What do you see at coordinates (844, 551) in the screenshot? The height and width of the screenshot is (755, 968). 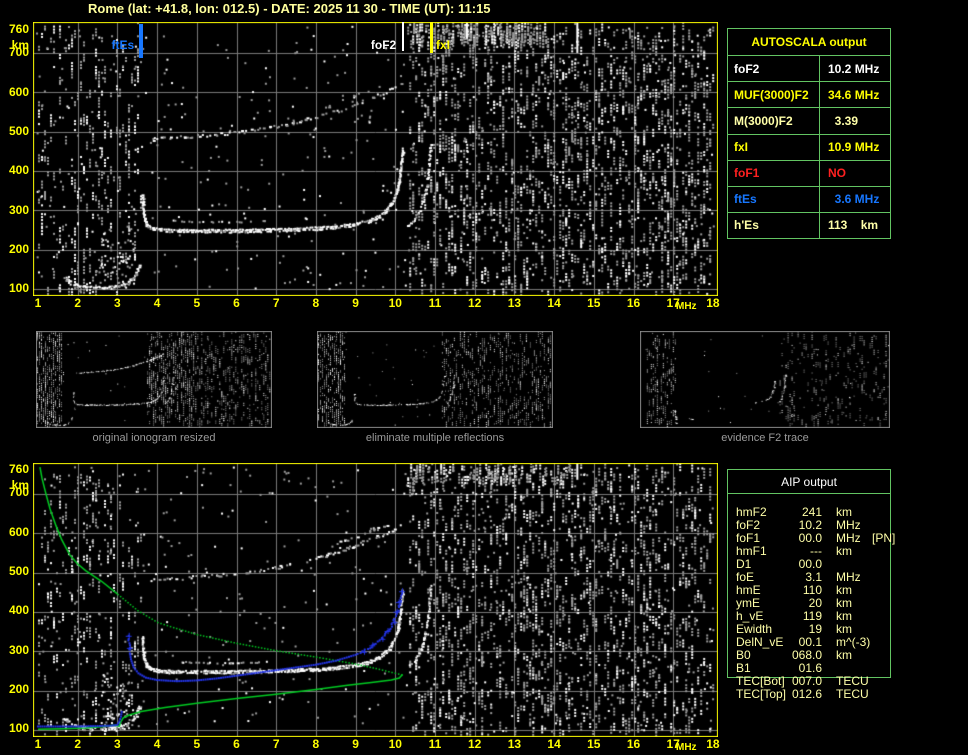 I see `aip-unit: km` at bounding box center [844, 551].